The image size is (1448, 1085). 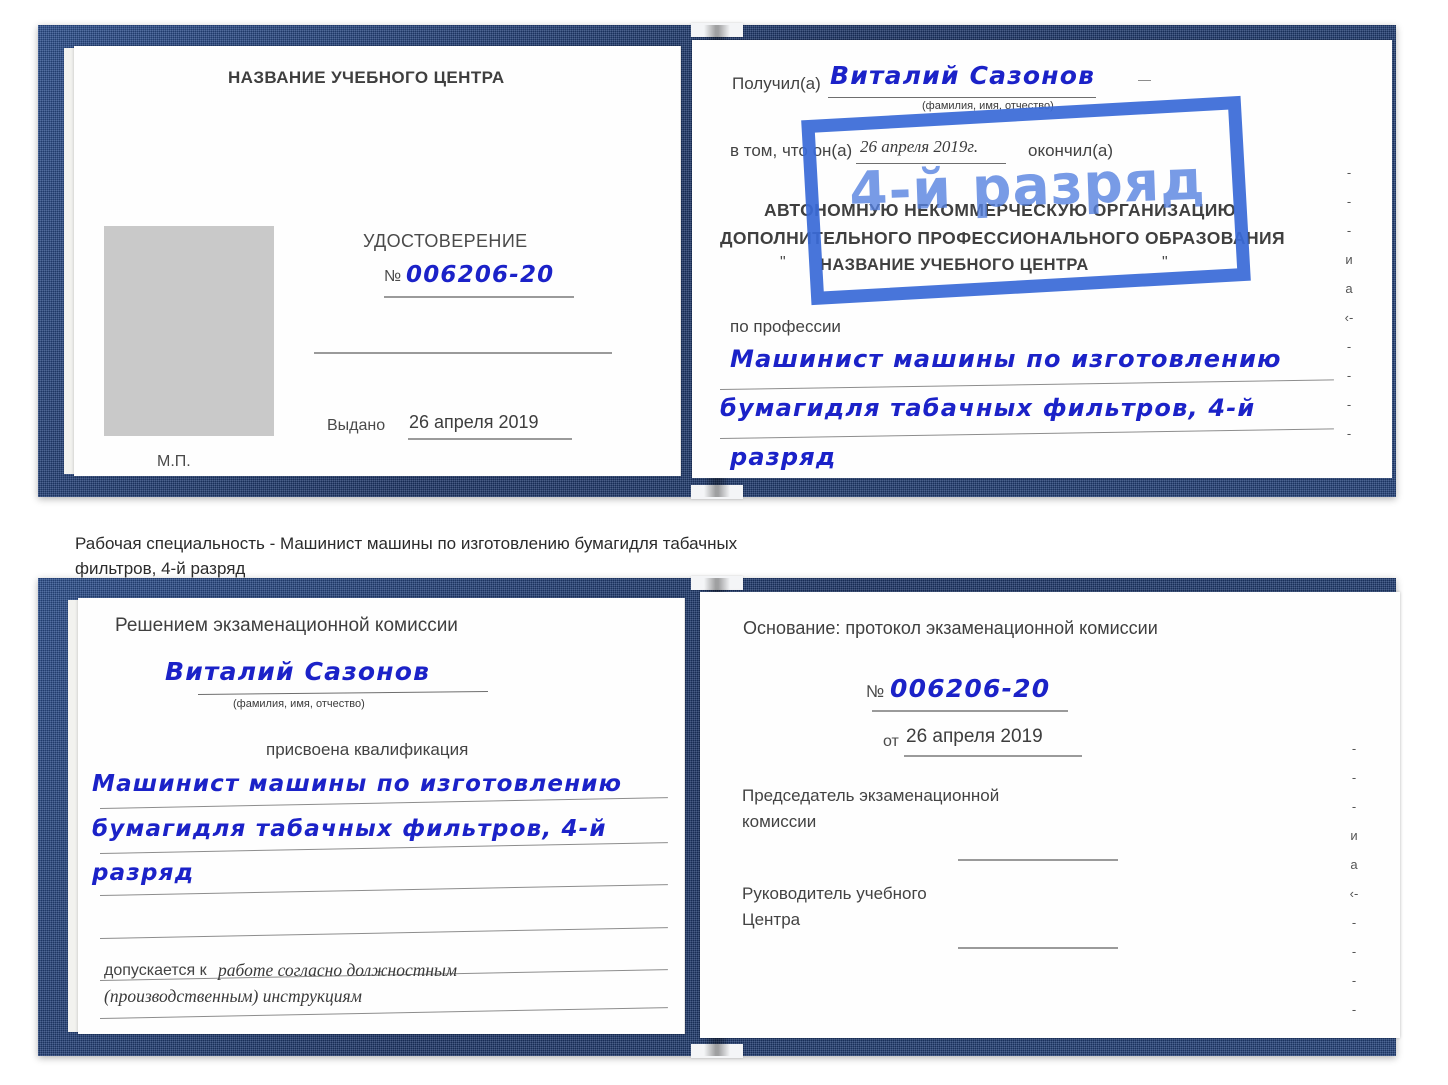 I want to click on issued-label: Выдано, so click(x=356, y=425).